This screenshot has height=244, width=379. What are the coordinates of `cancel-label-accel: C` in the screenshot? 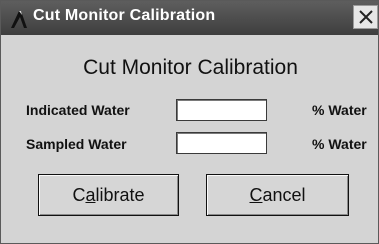 It's located at (256, 195).